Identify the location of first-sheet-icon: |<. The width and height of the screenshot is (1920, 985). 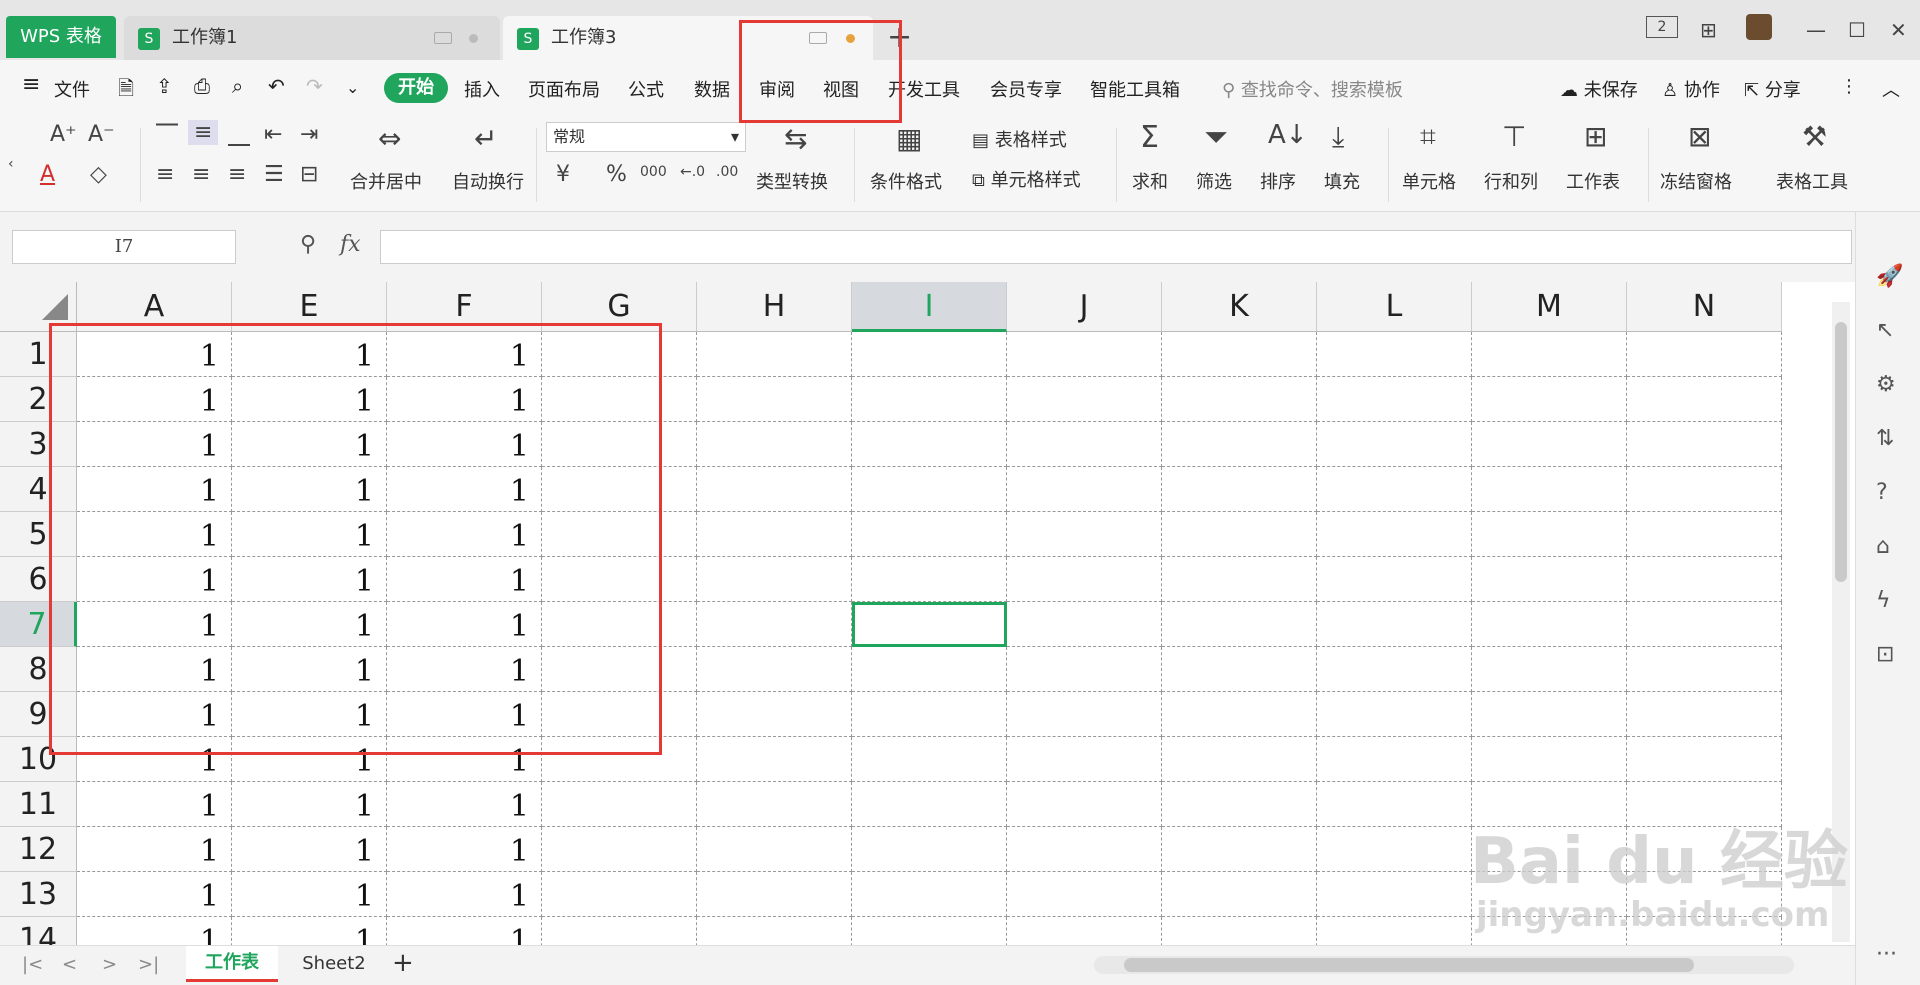
(32, 964).